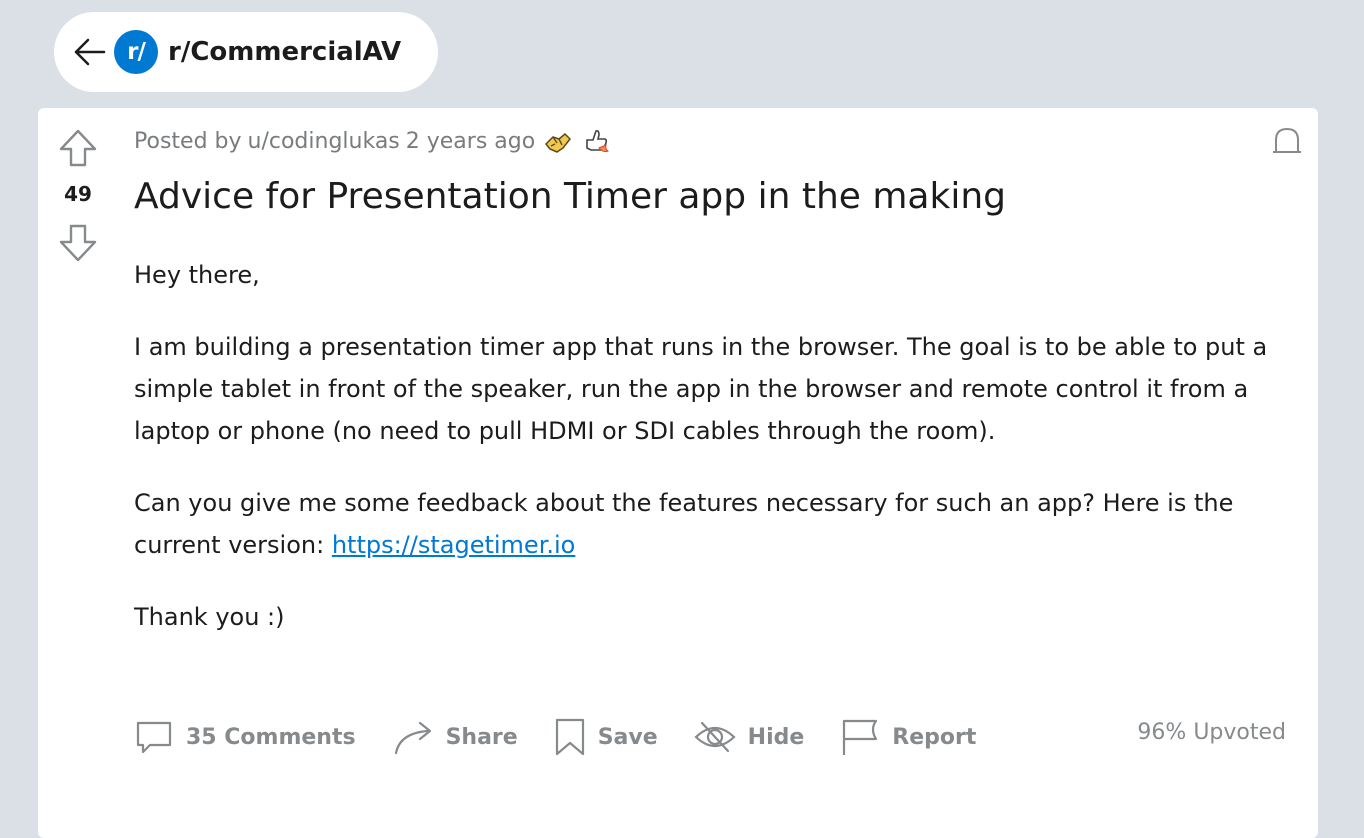 The image size is (1364, 838). What do you see at coordinates (412, 738) in the screenshot?
I see `share-arrow-icon` at bounding box center [412, 738].